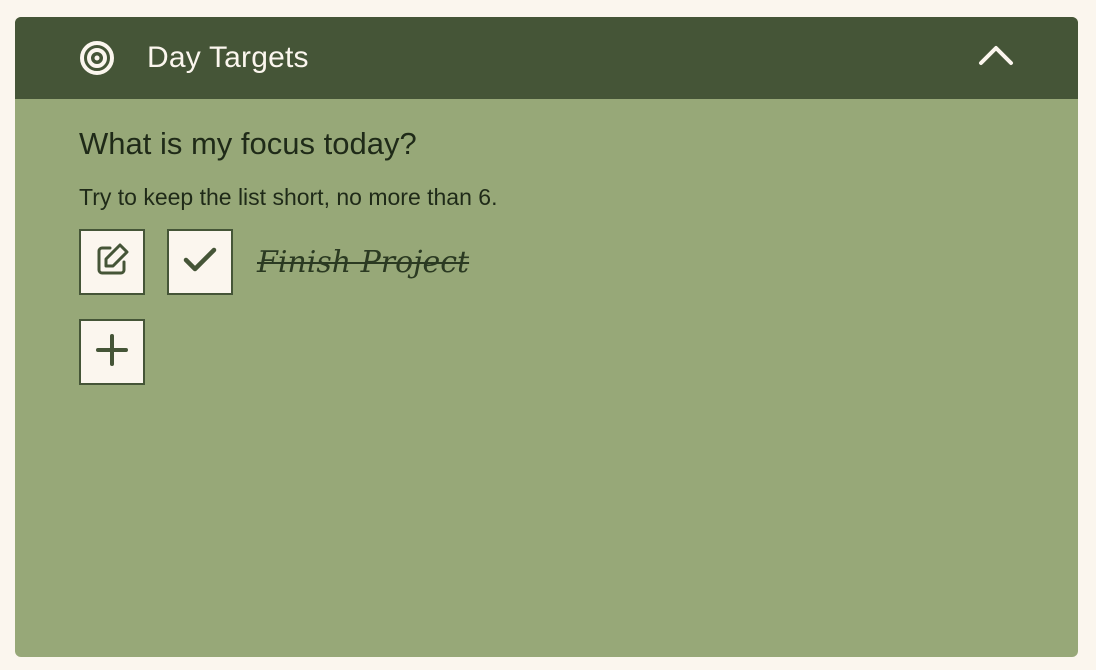 The width and height of the screenshot is (1096, 670). Describe the element at coordinates (546, 58) in the screenshot. I see `panel-header: Day Targets` at that location.